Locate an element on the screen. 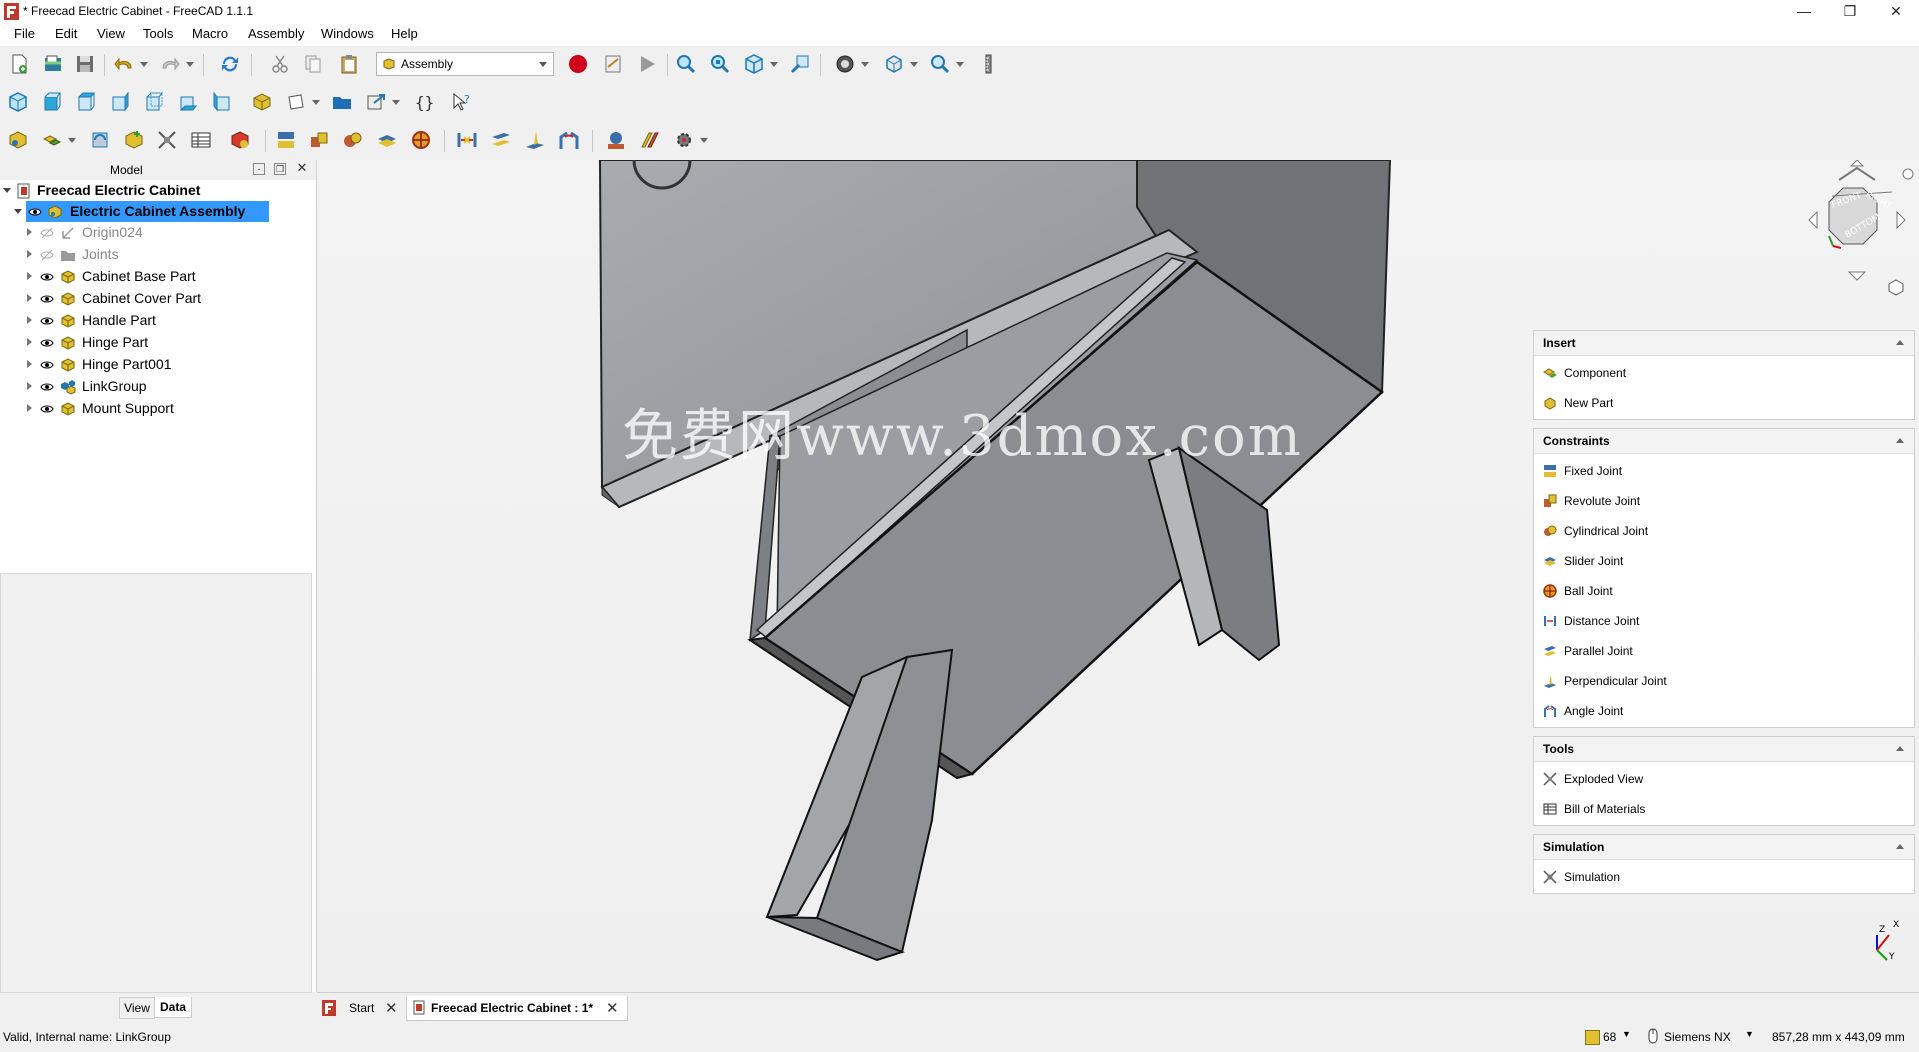 The width and height of the screenshot is (1919, 1052). minimize-button: — is located at coordinates (1804, 12).